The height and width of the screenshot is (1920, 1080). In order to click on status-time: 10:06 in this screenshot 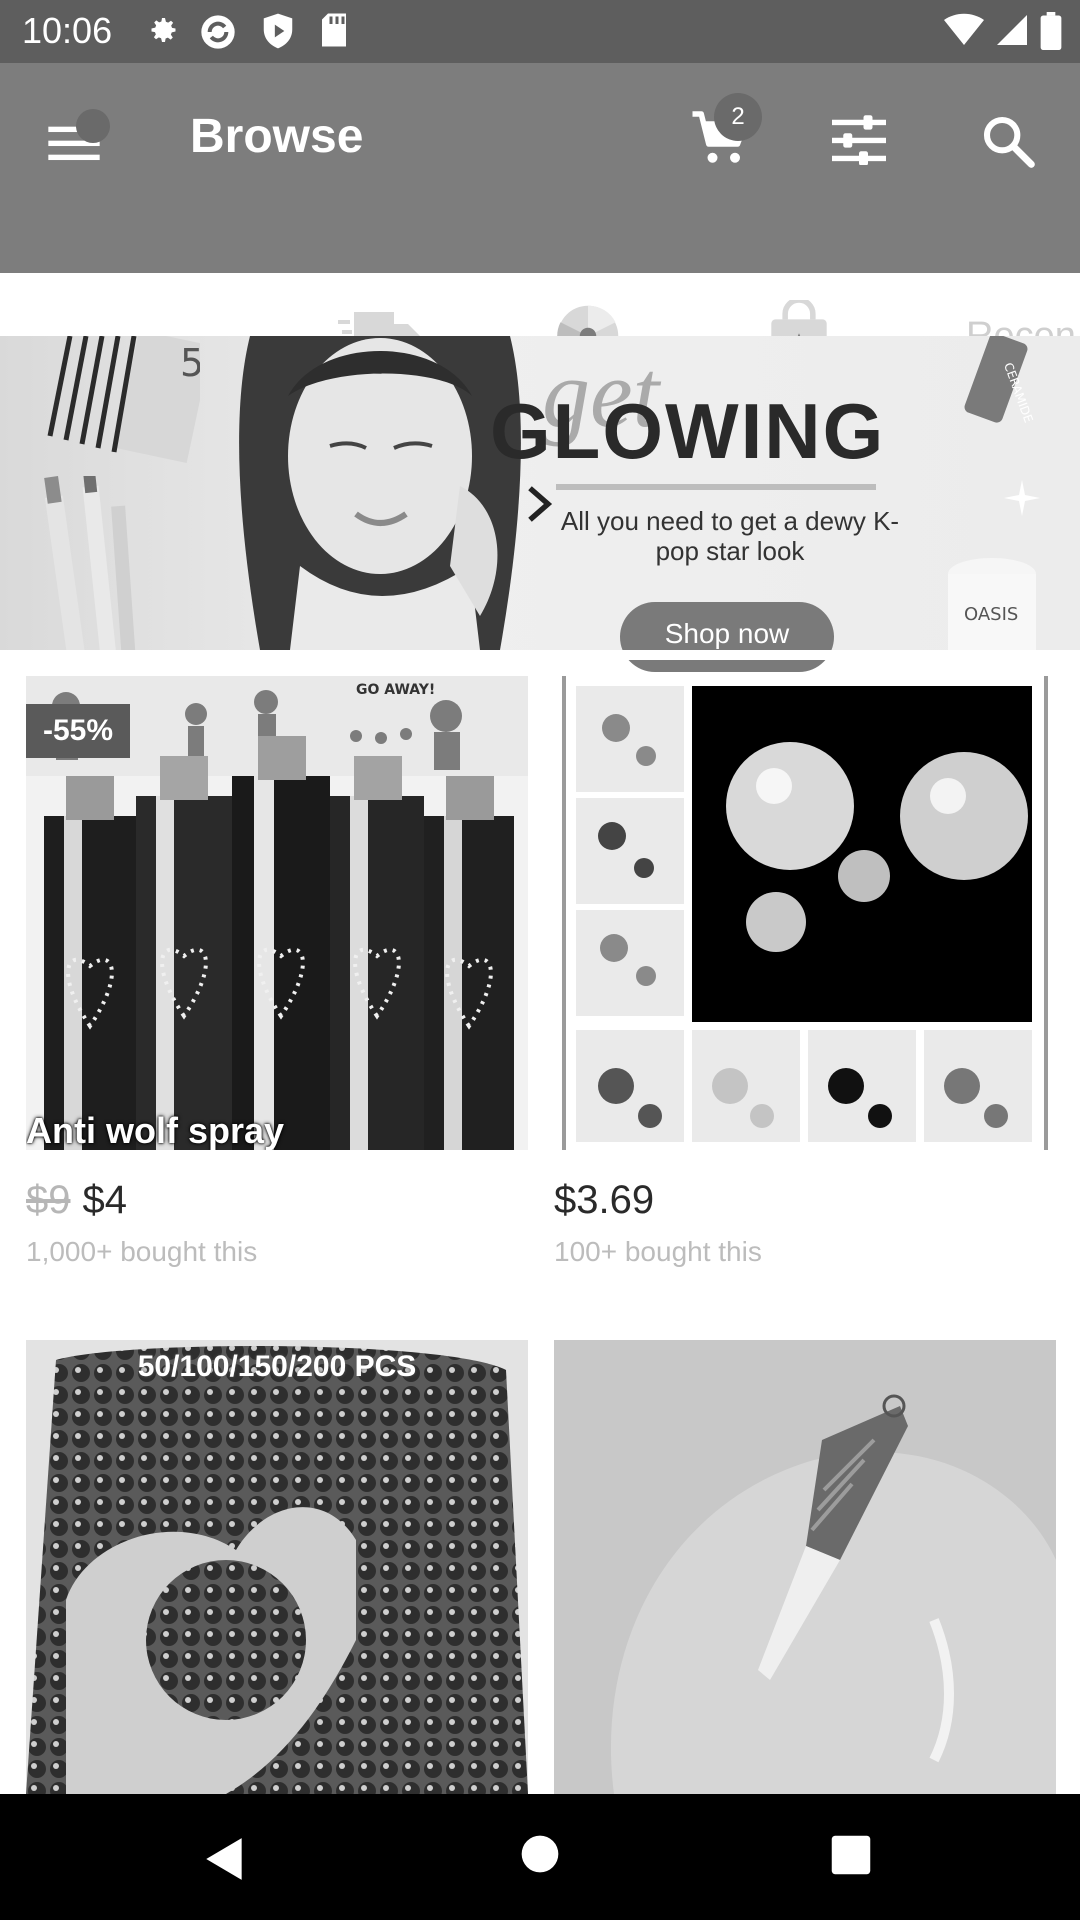, I will do `click(67, 30)`.